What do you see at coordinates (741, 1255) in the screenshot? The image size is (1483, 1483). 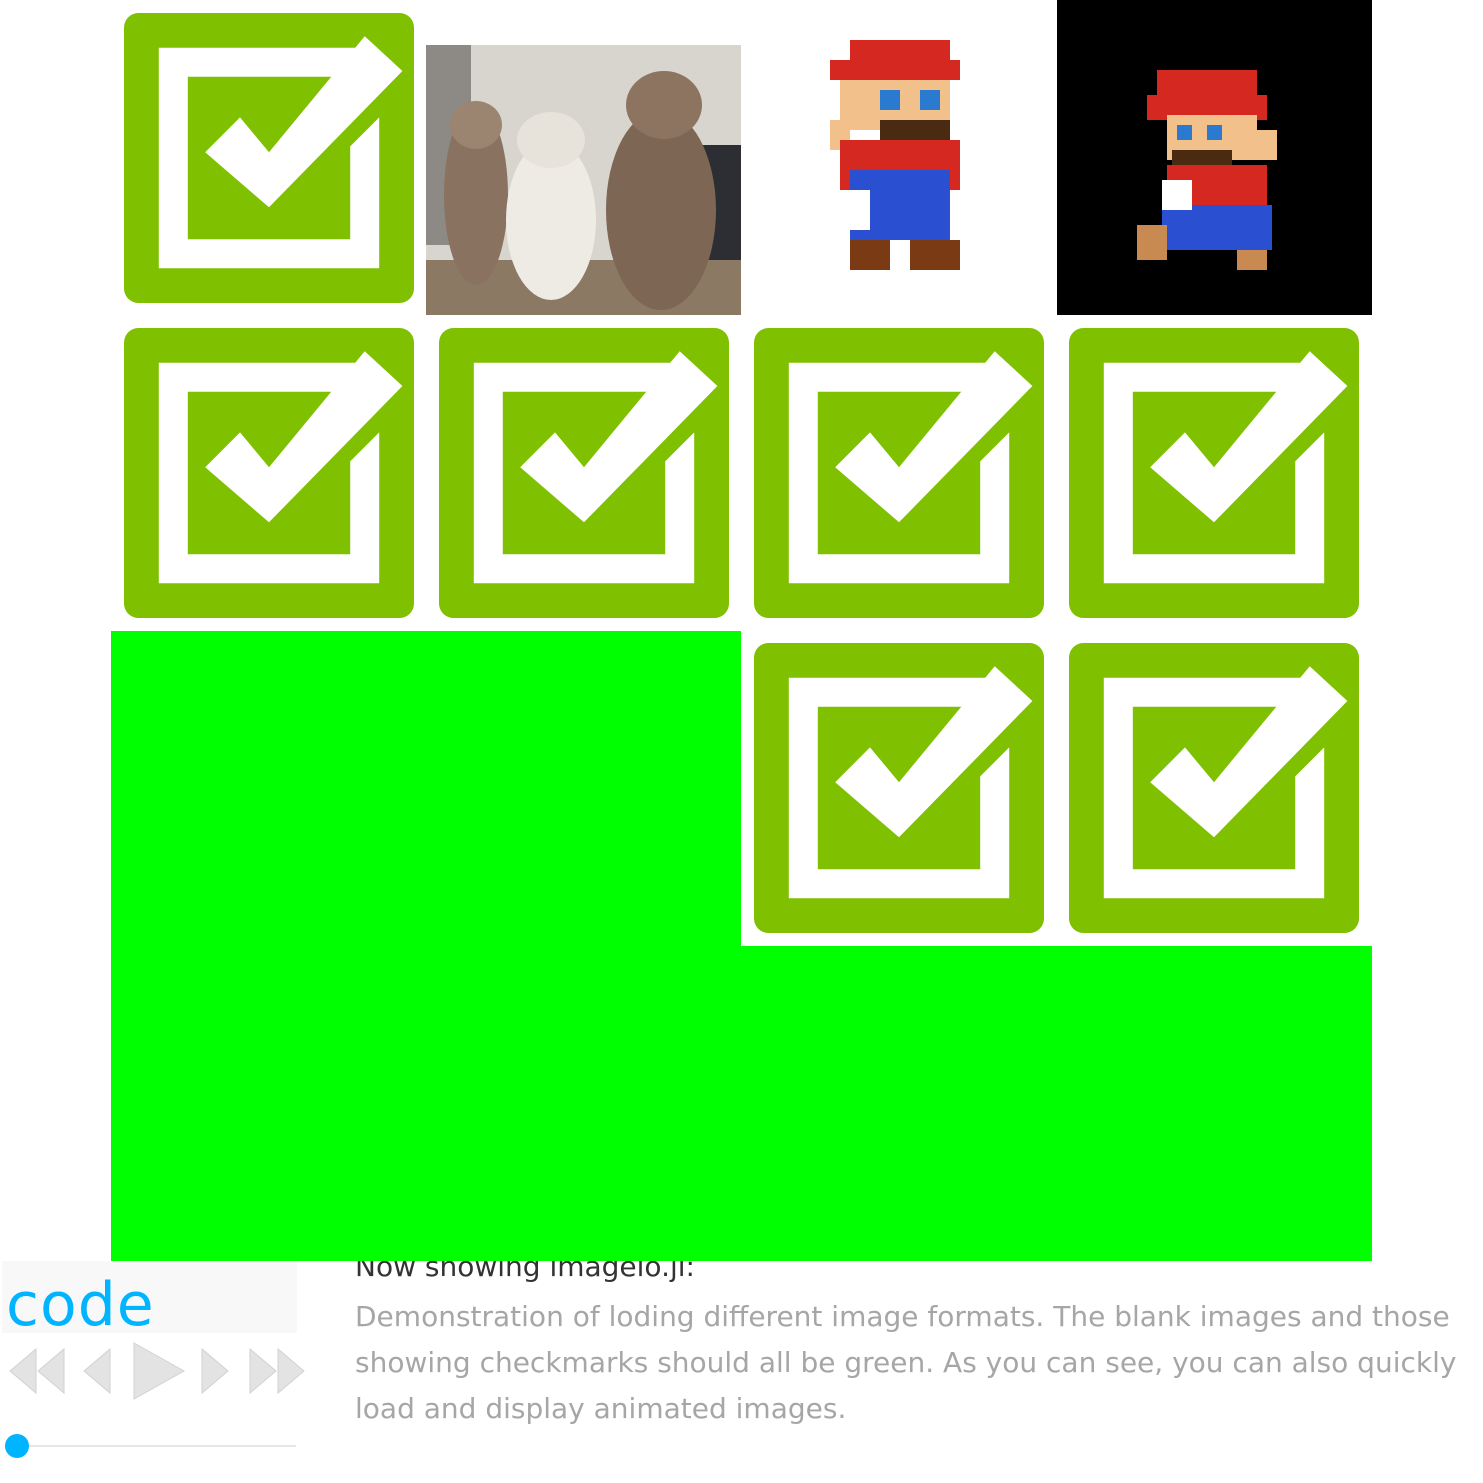 I see `title-overlap-strip` at bounding box center [741, 1255].